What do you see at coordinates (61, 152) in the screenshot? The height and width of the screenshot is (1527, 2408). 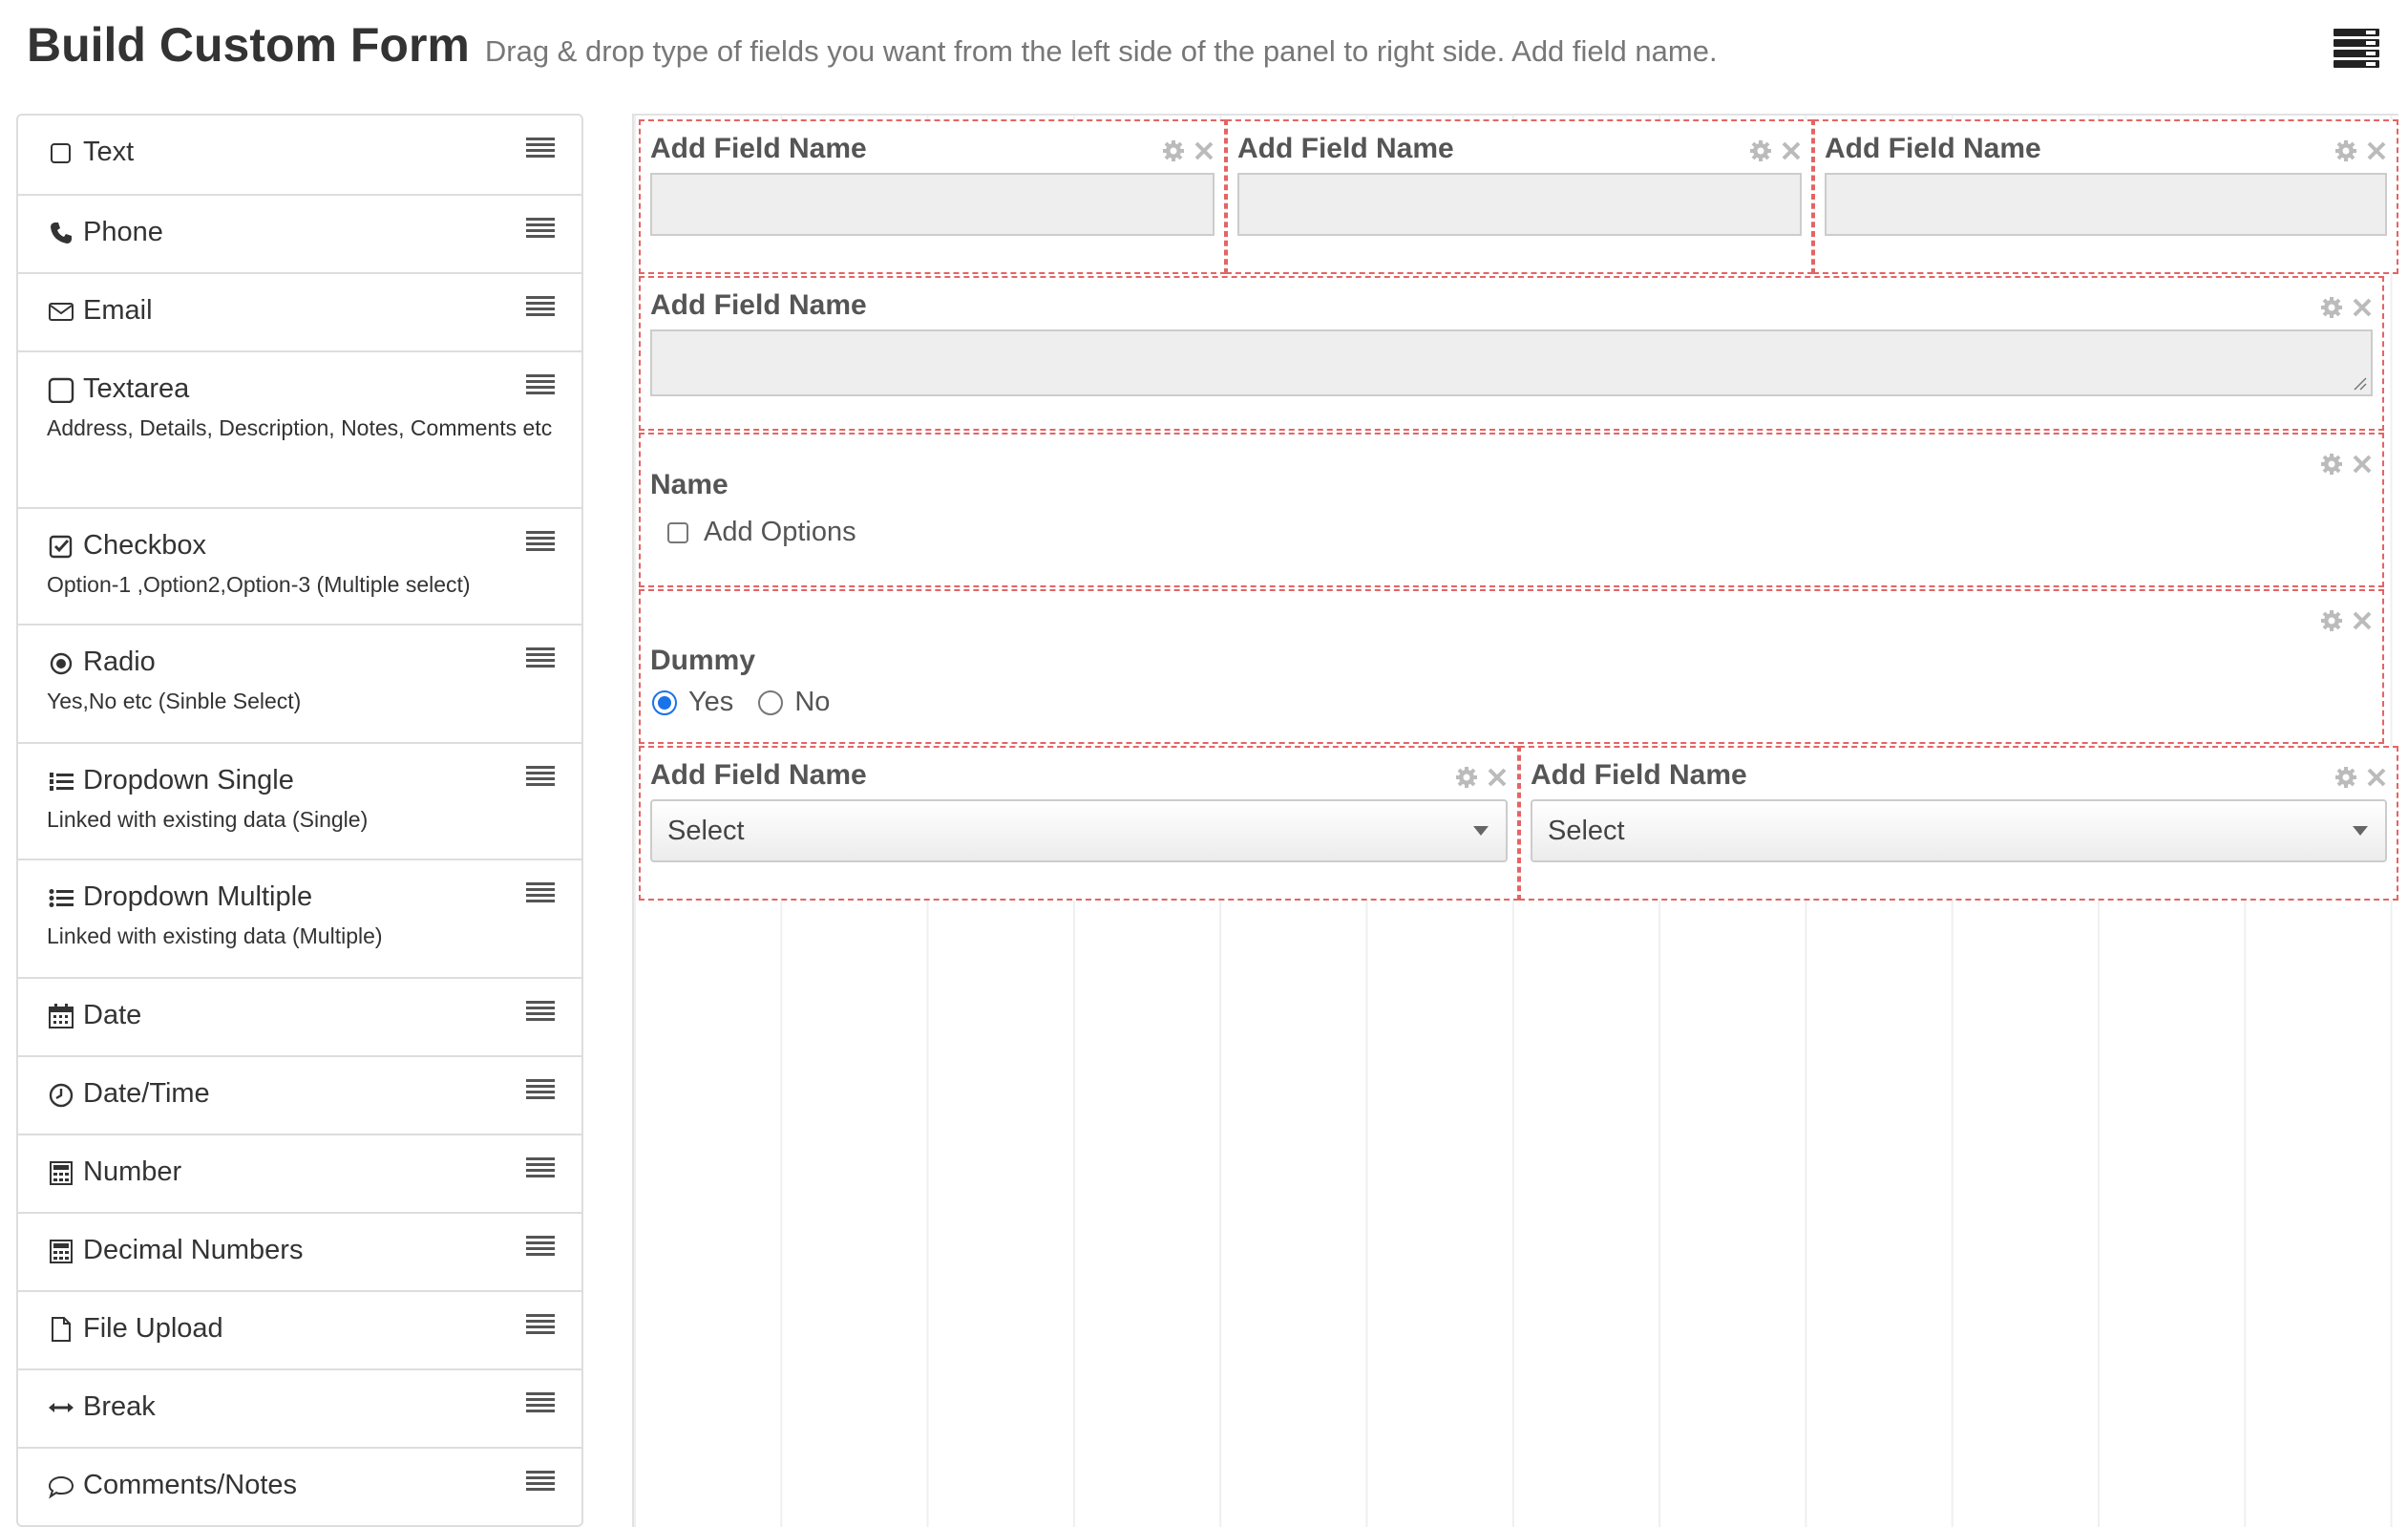 I see `checkbox-empty-icon` at bounding box center [61, 152].